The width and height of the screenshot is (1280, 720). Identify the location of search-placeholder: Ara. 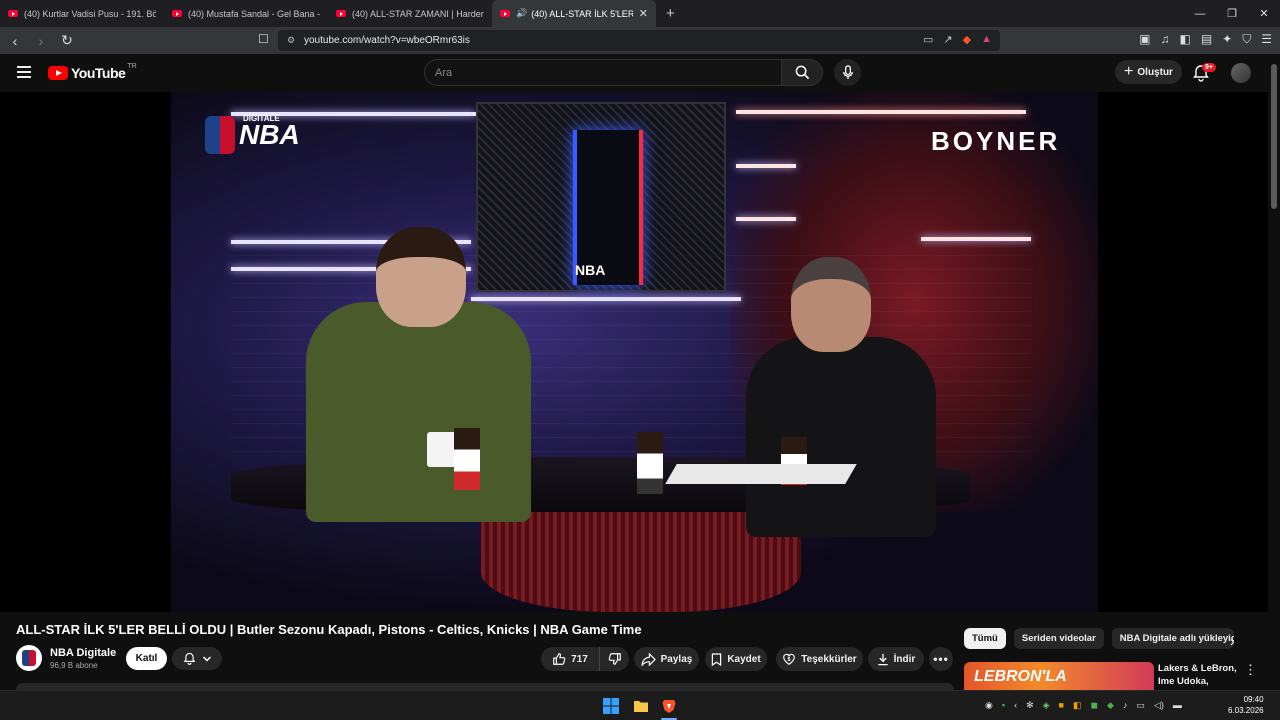
(444, 73).